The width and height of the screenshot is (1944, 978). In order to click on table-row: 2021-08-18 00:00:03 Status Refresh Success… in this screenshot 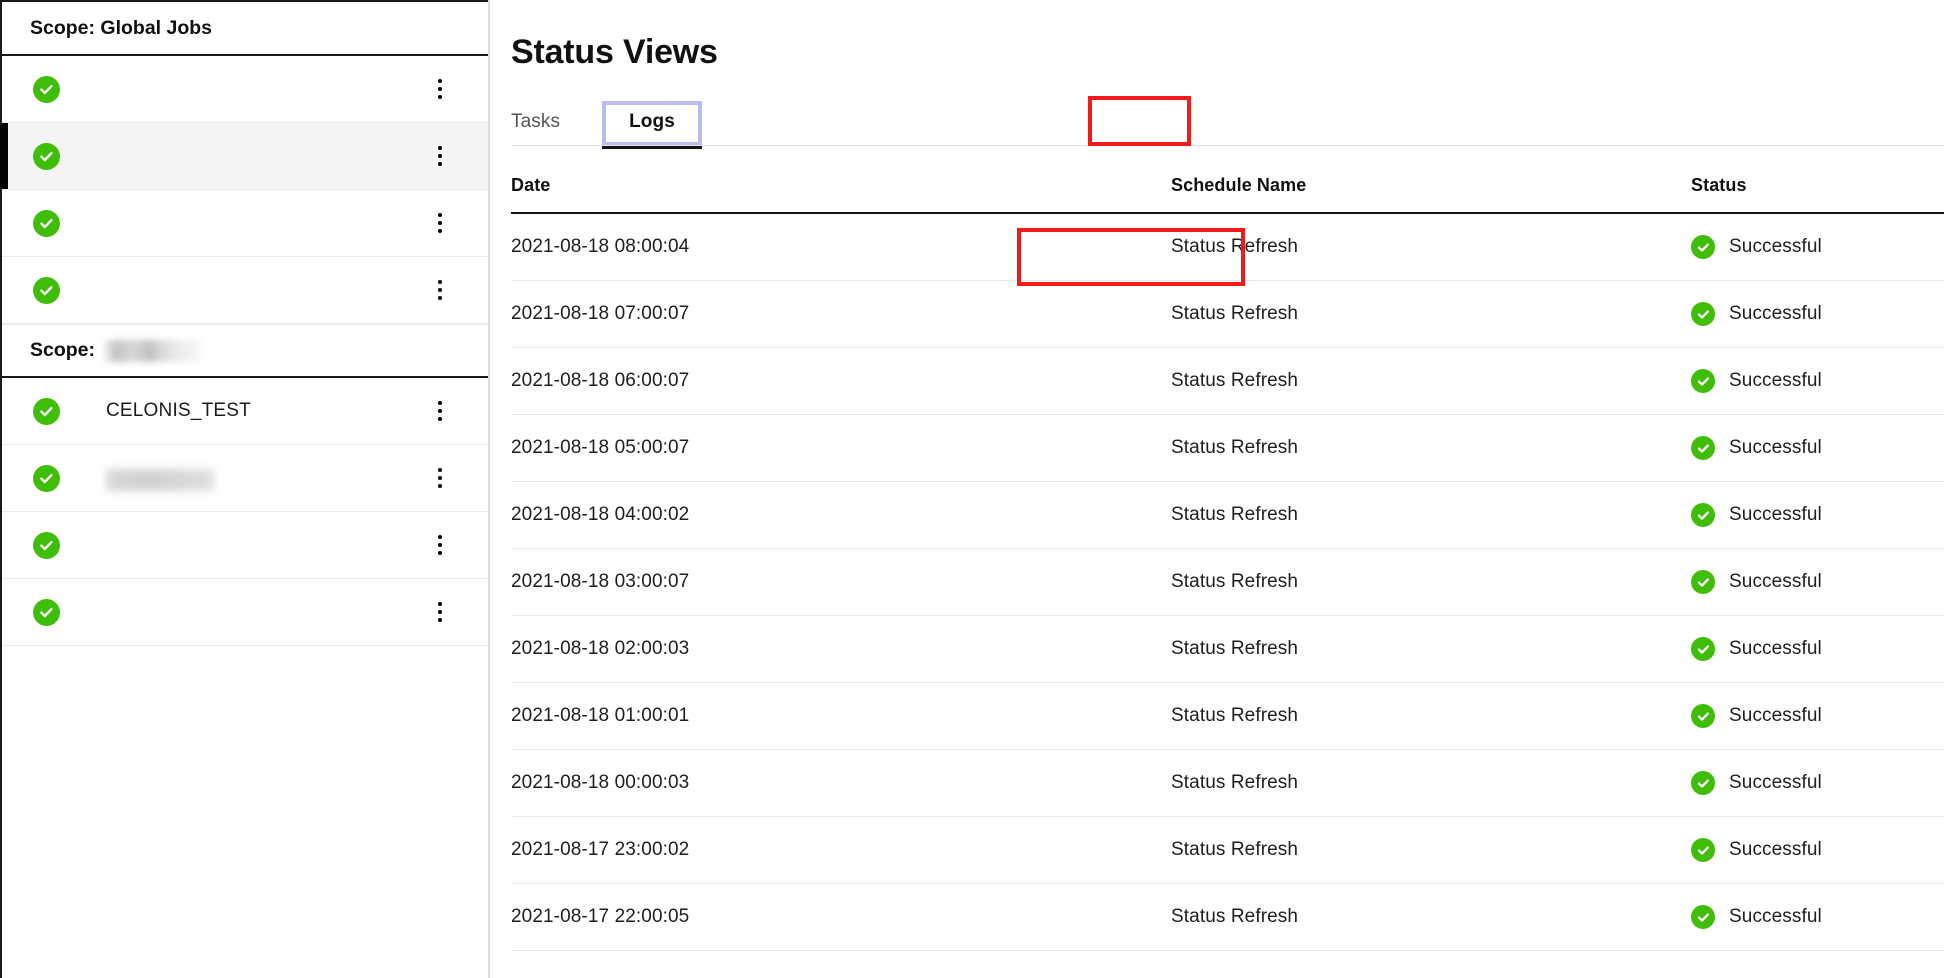, I will do `click(1227, 783)`.